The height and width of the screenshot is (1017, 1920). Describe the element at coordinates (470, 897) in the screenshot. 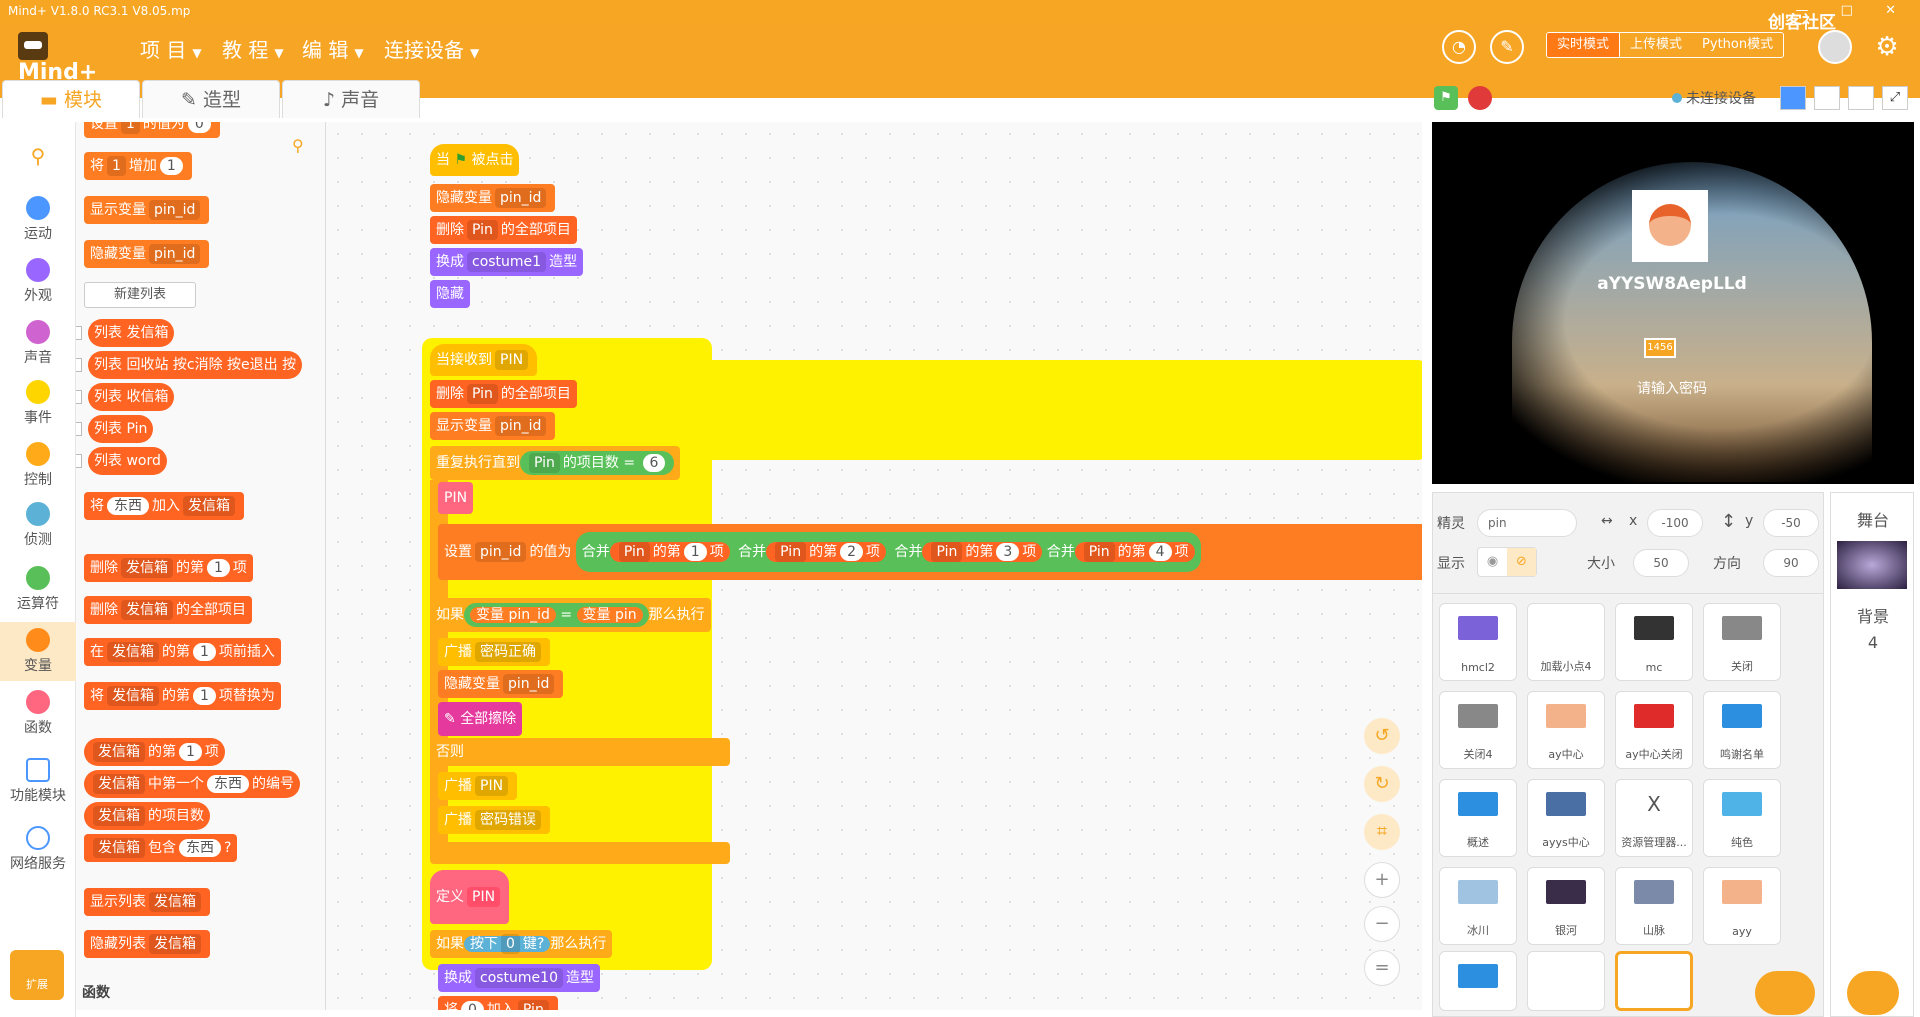

I see `define-block: 定义 PIN` at that location.